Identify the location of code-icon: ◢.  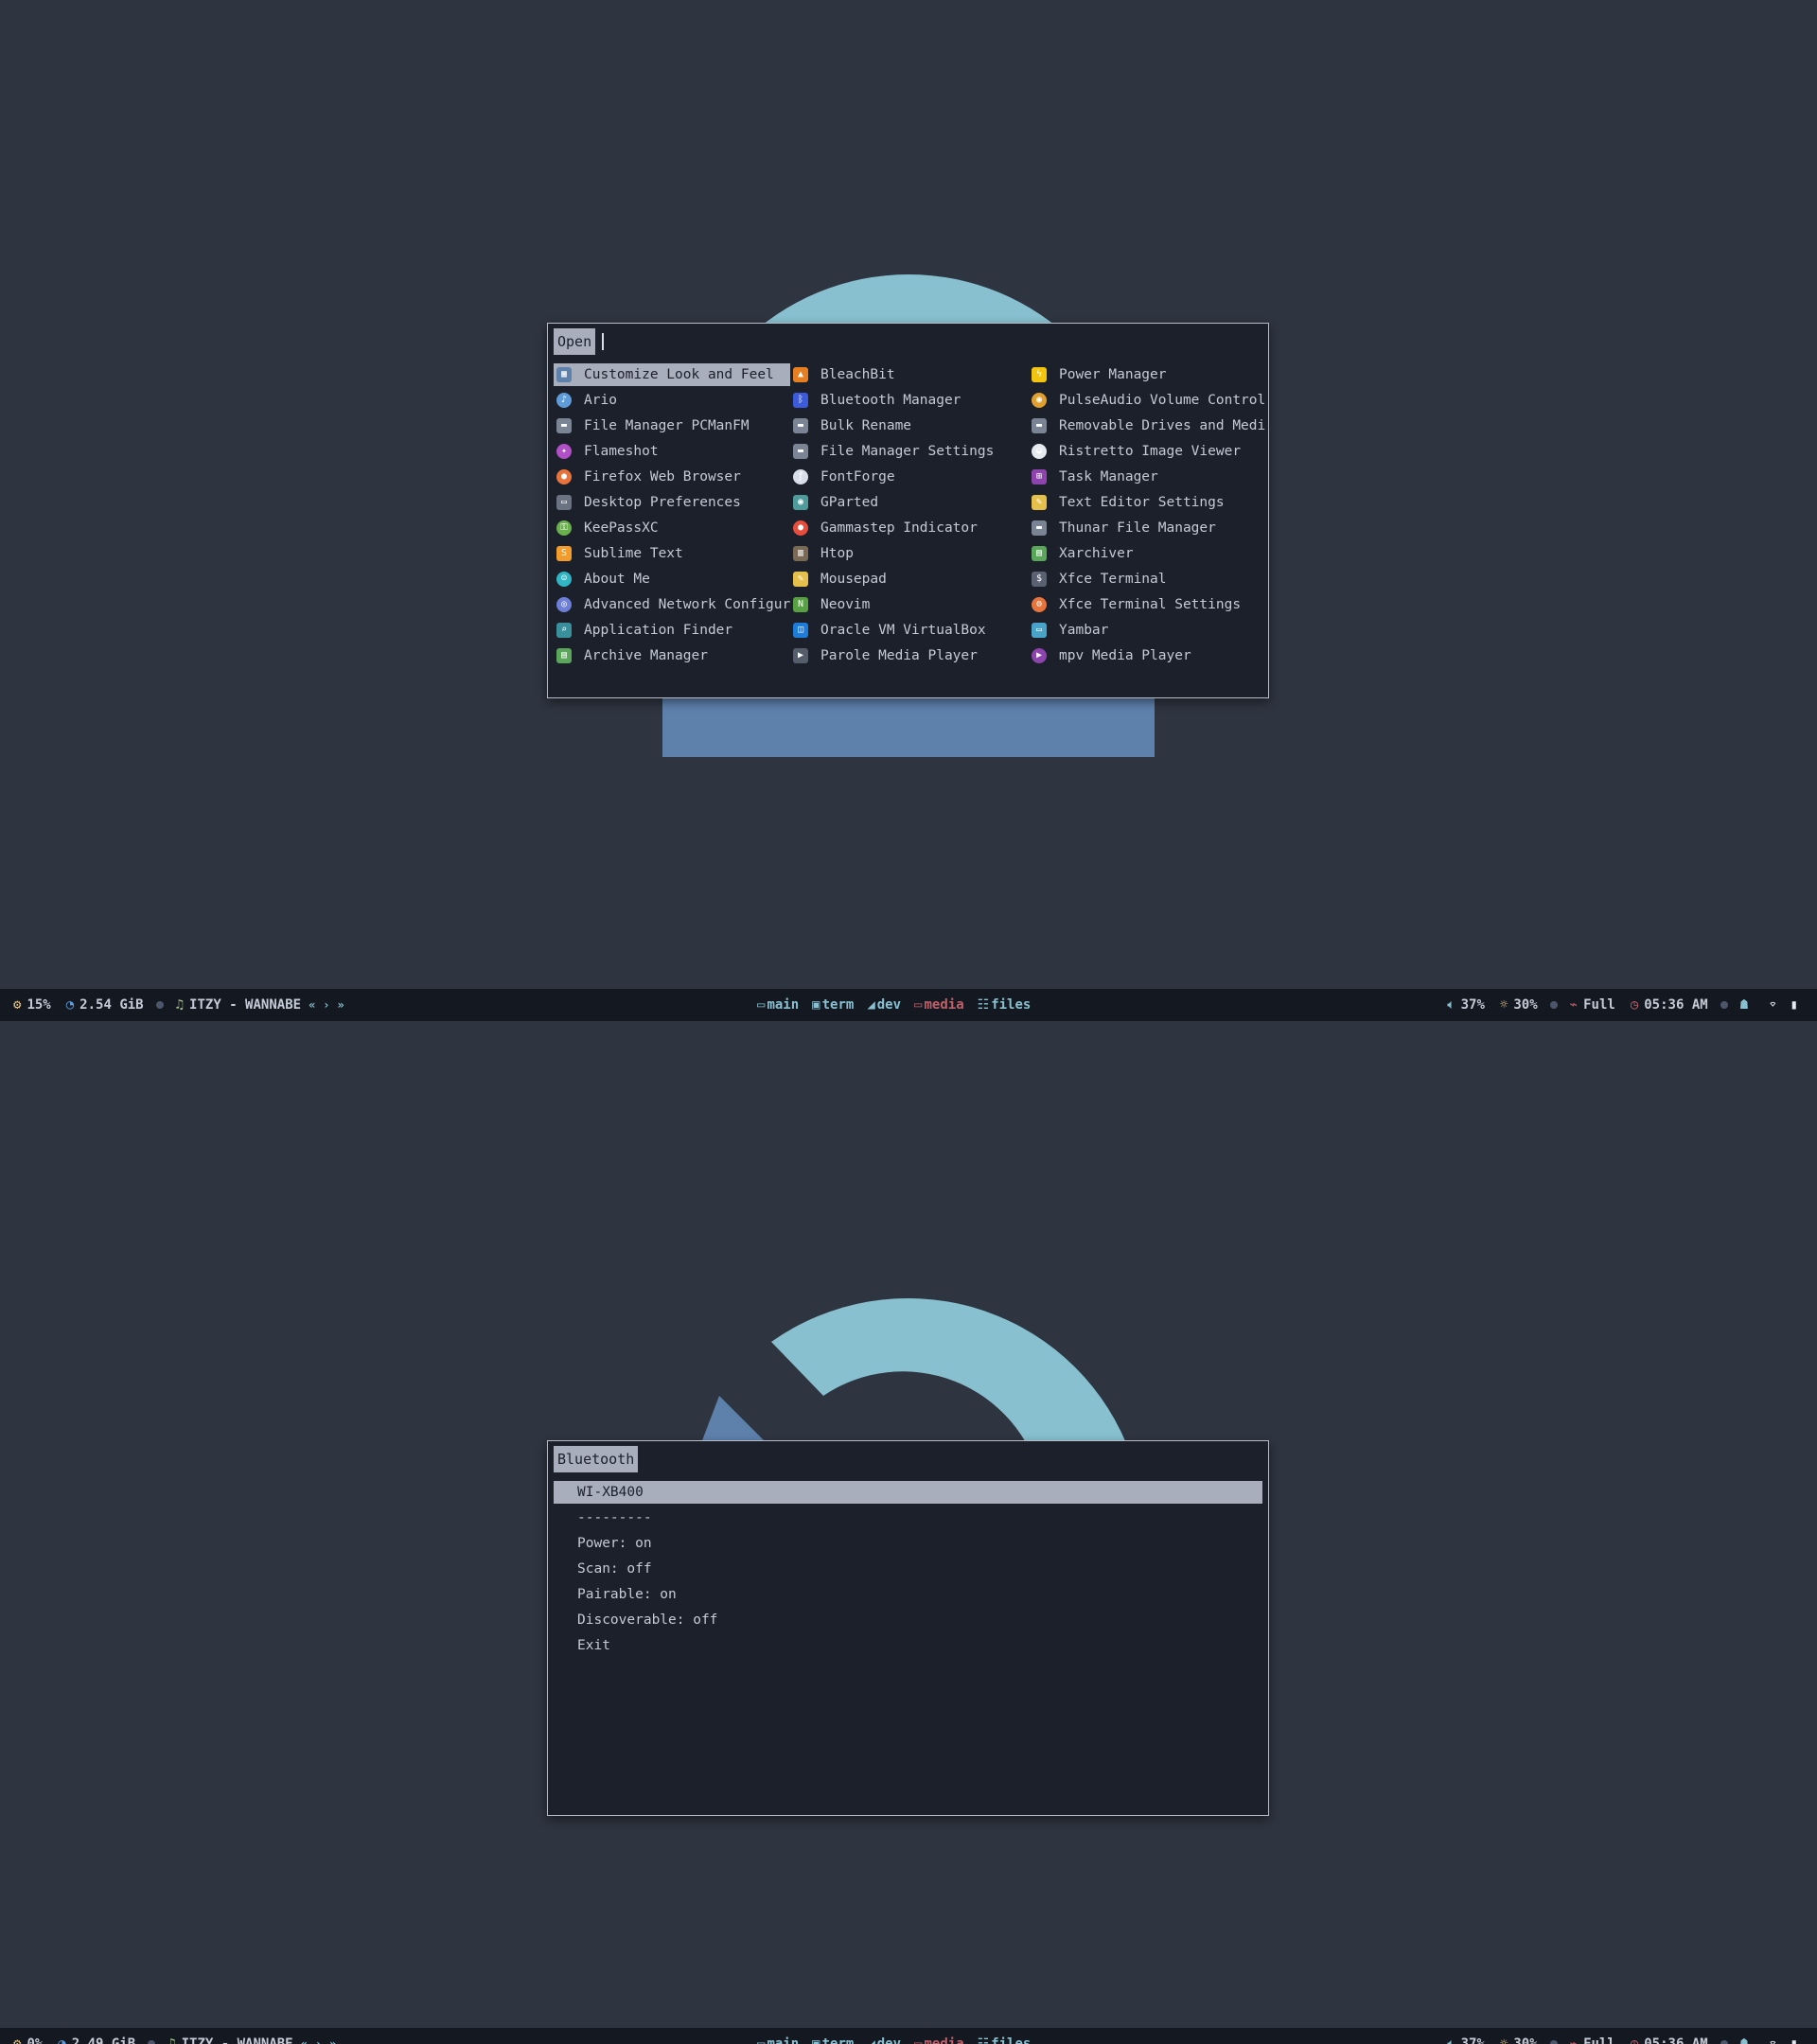
(871, 1005).